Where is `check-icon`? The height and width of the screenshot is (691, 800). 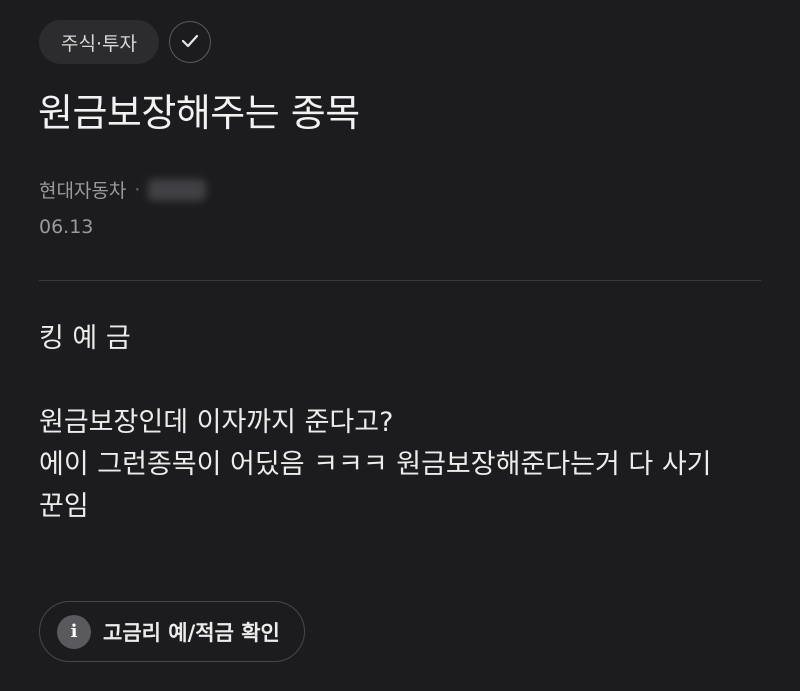
check-icon is located at coordinates (190, 42).